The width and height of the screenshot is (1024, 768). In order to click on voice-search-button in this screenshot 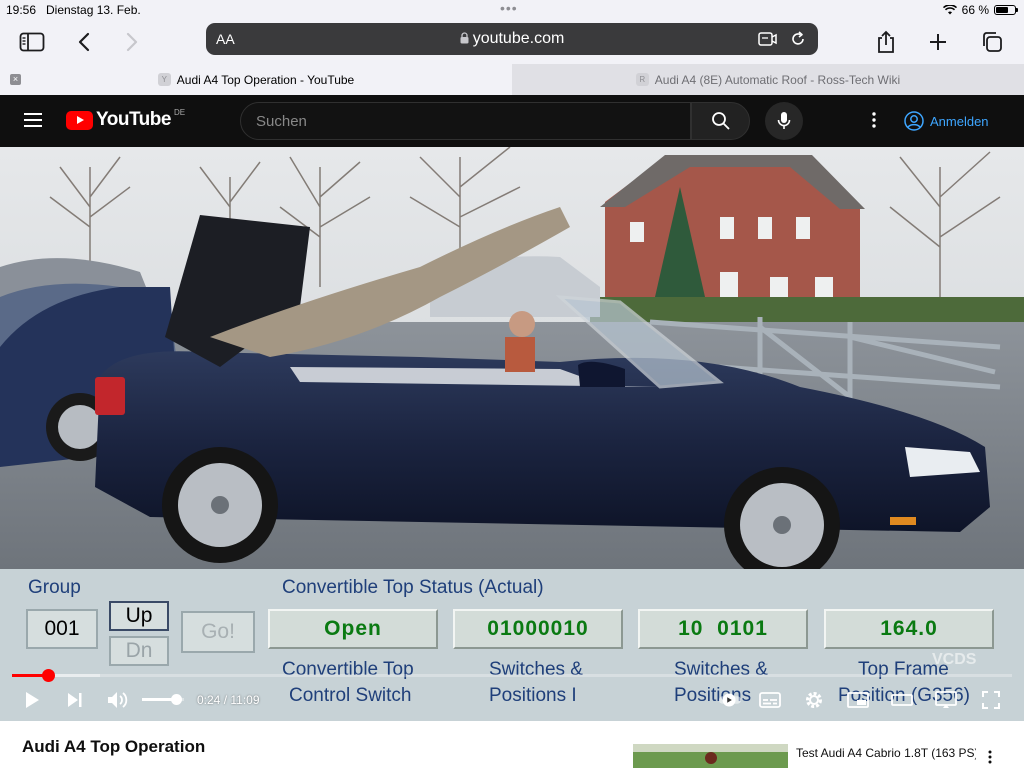, I will do `click(784, 121)`.